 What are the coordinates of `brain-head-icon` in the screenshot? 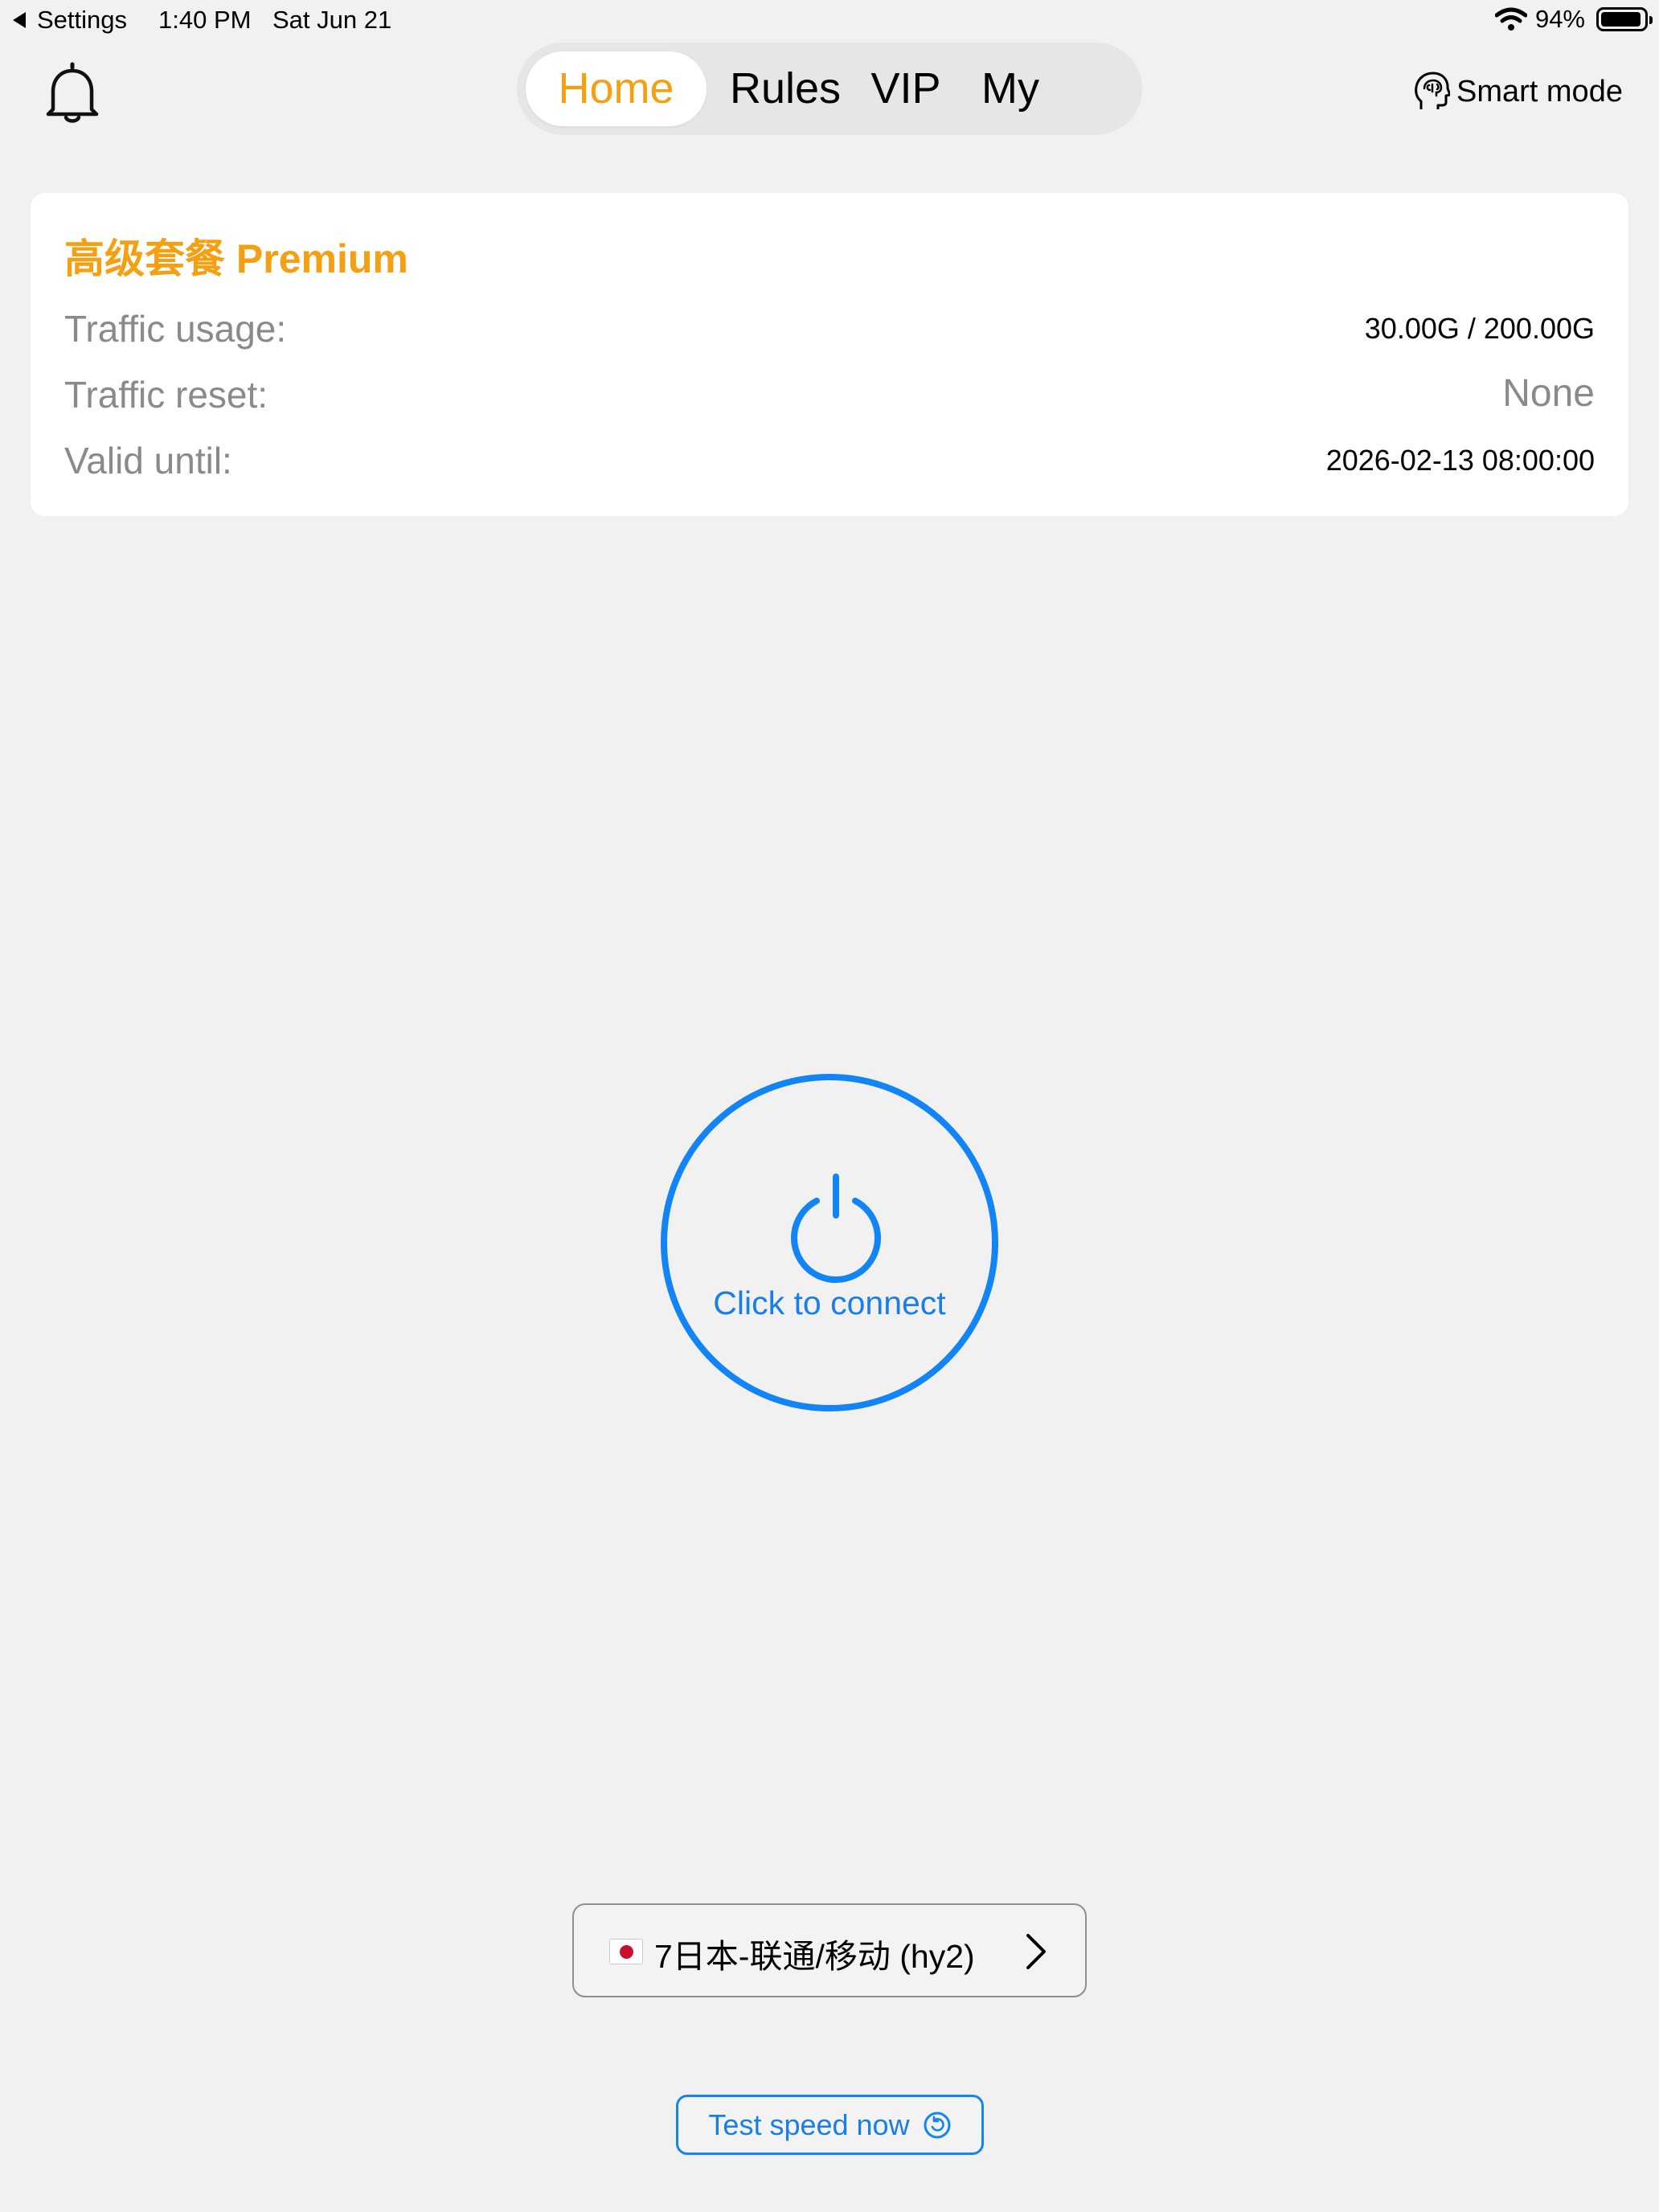 It's located at (1432, 90).